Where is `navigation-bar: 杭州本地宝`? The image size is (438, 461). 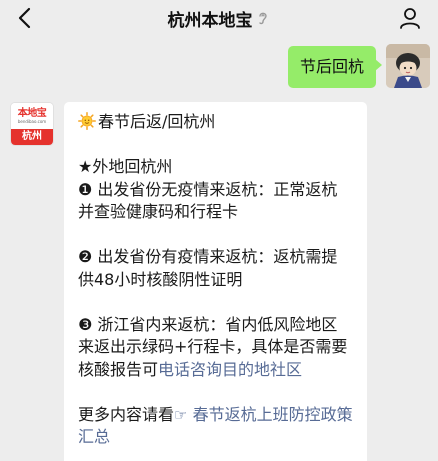
navigation-bar: 杭州本地宝 is located at coordinates (219, 18).